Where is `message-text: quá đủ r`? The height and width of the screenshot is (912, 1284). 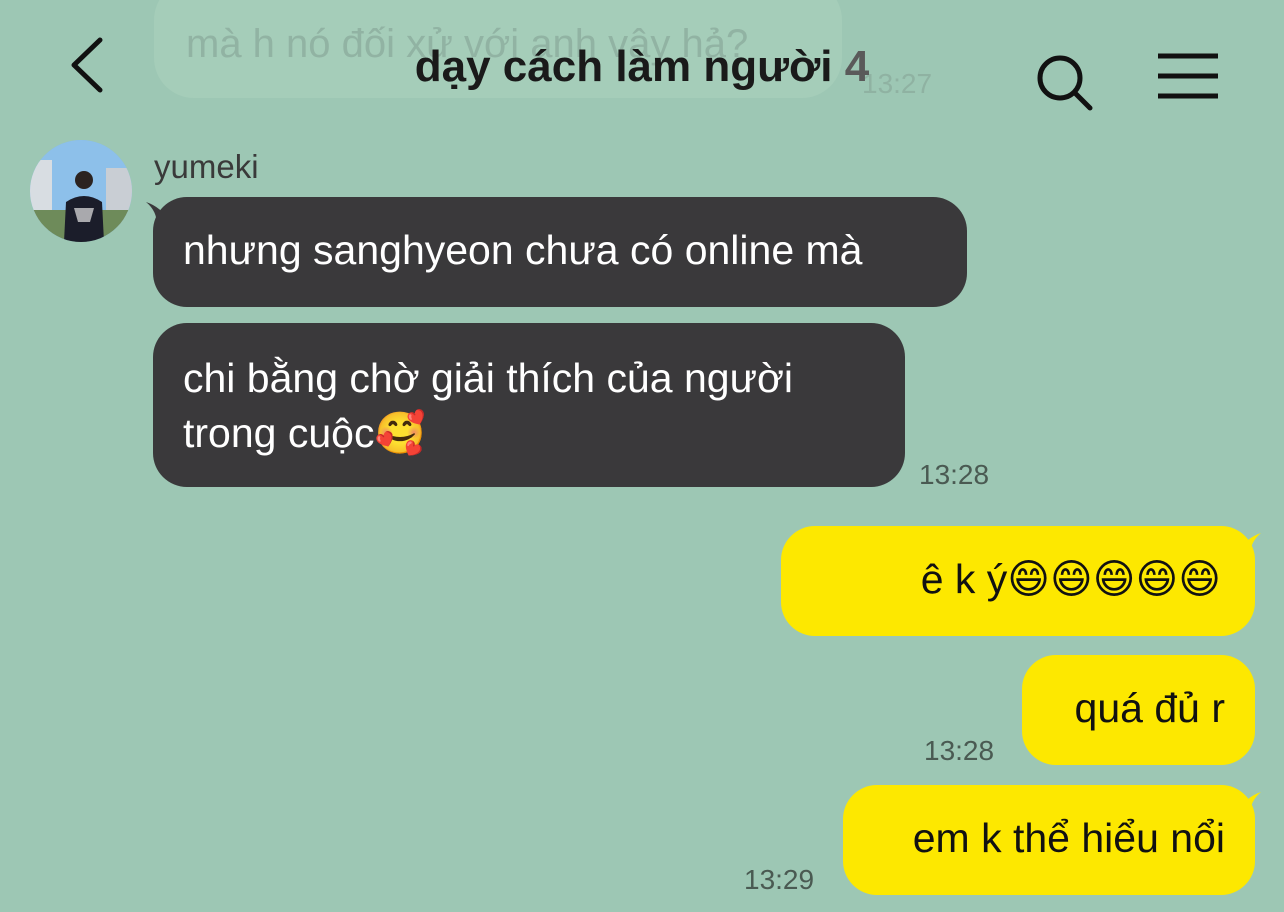 message-text: quá đủ r is located at coordinates (1149, 708).